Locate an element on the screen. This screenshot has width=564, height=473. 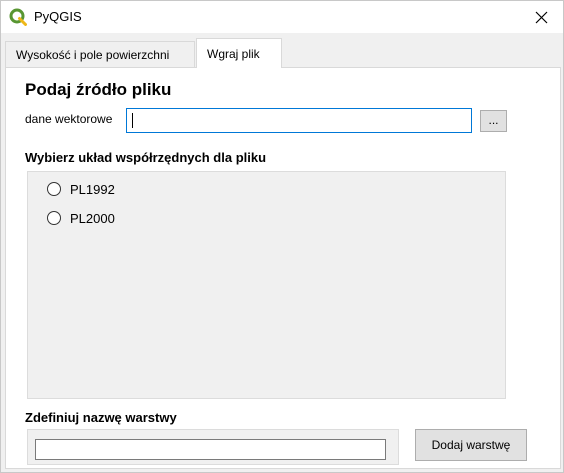
layer-name-heading: Zdefiniuj nazwę warstwy is located at coordinates (101, 417).